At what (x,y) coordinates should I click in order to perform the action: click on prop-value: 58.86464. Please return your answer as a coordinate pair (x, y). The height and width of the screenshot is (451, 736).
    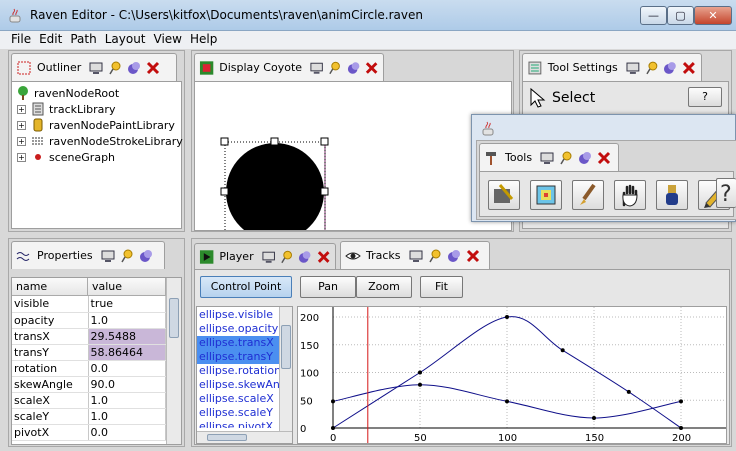
    Looking at the image, I should click on (127, 352).